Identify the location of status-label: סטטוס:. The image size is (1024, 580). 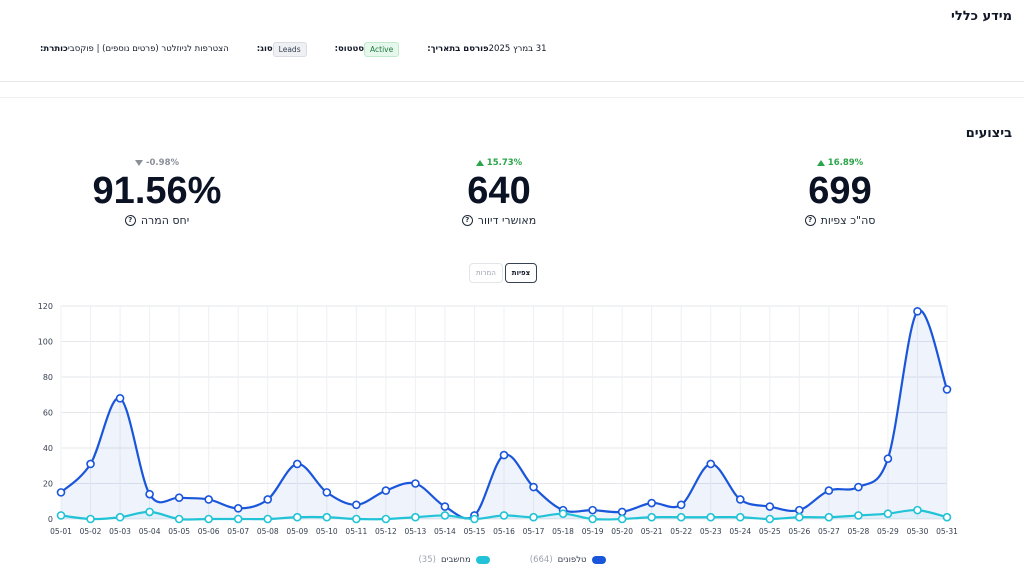
(349, 49).